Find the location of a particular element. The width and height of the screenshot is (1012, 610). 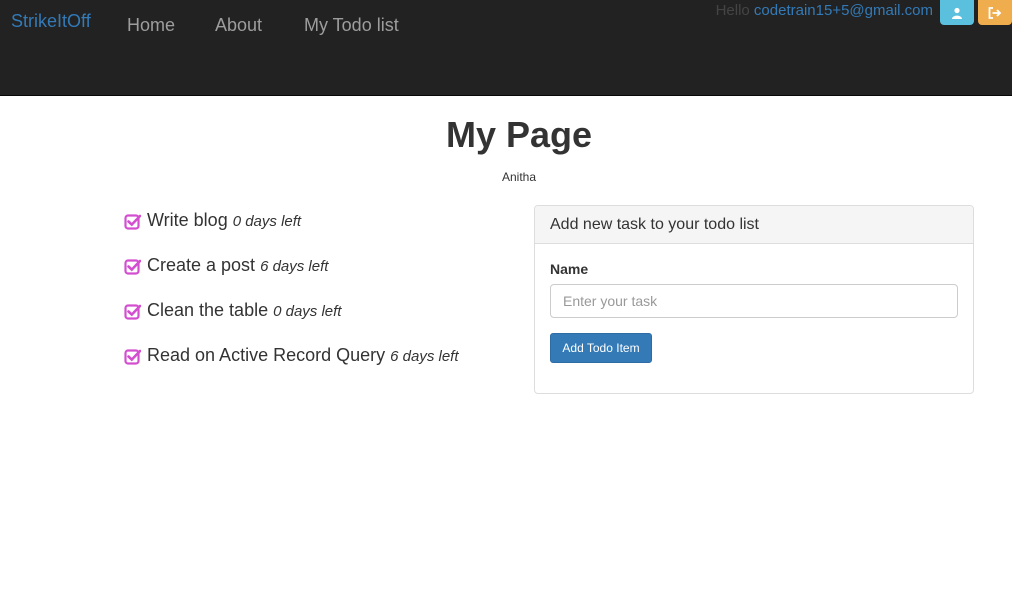

todo-name: Write blog is located at coordinates (187, 220).